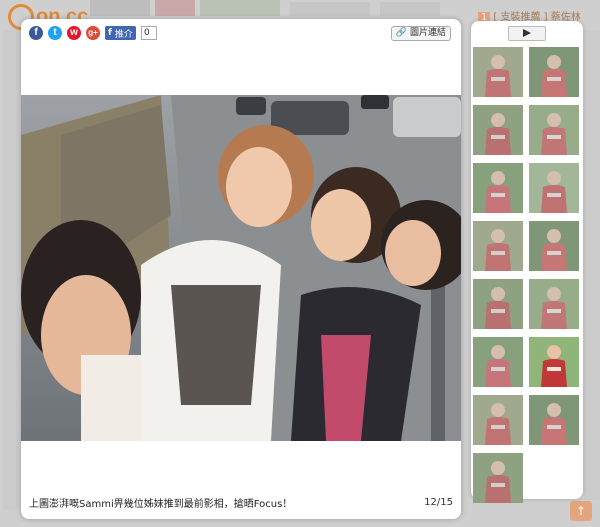 This screenshot has width=600, height=527. Describe the element at coordinates (55, 33) in the screenshot. I see `twitter-icon: t` at that location.